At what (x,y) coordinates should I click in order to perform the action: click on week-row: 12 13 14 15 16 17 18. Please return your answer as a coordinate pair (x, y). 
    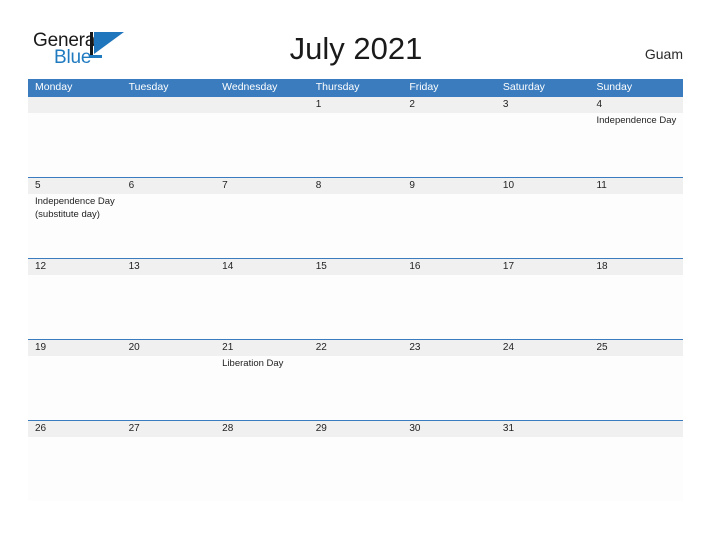
    Looking at the image, I should click on (355, 298).